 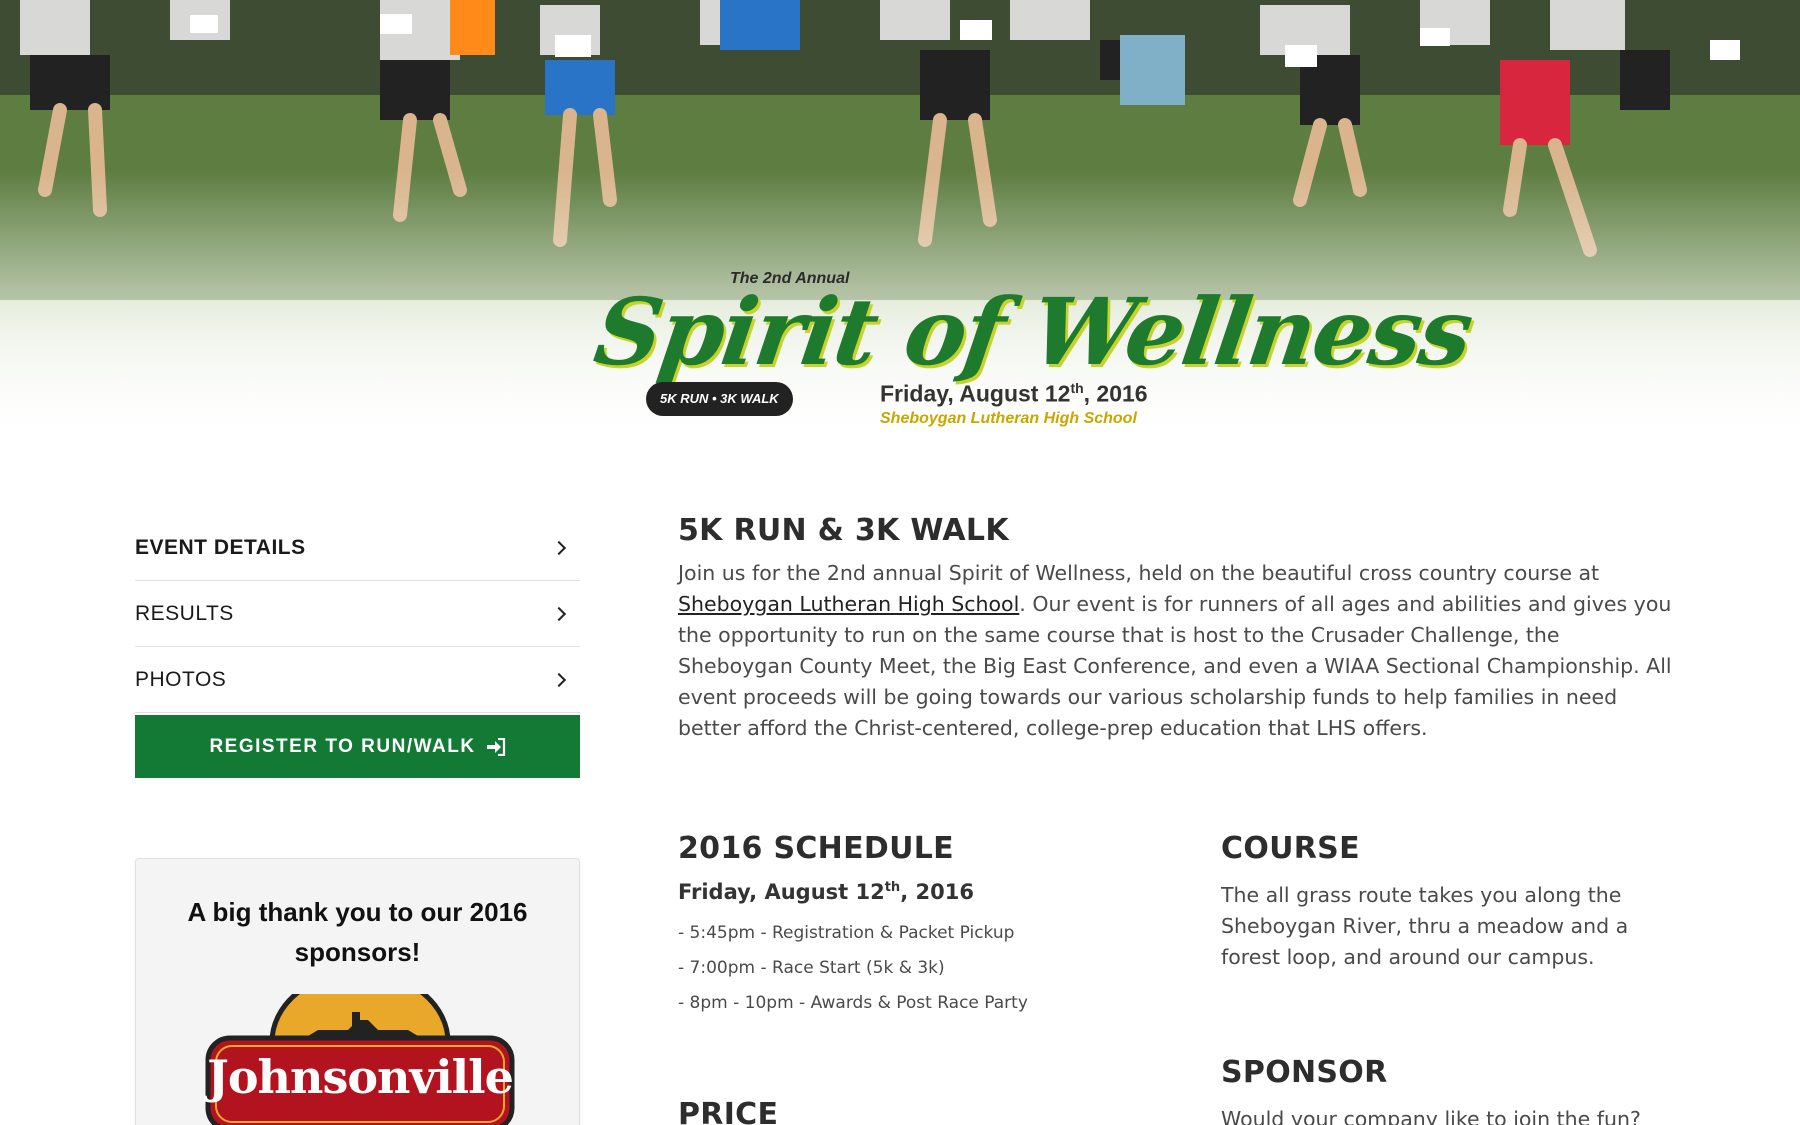 What do you see at coordinates (843, 530) in the screenshot?
I see `intro-heading: 5K RUN & 3K WALK` at bounding box center [843, 530].